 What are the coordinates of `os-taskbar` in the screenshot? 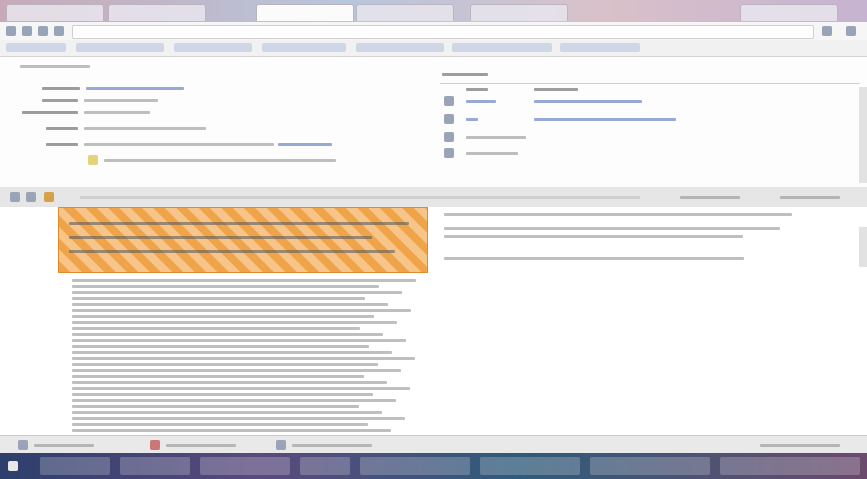 It's located at (433, 466).